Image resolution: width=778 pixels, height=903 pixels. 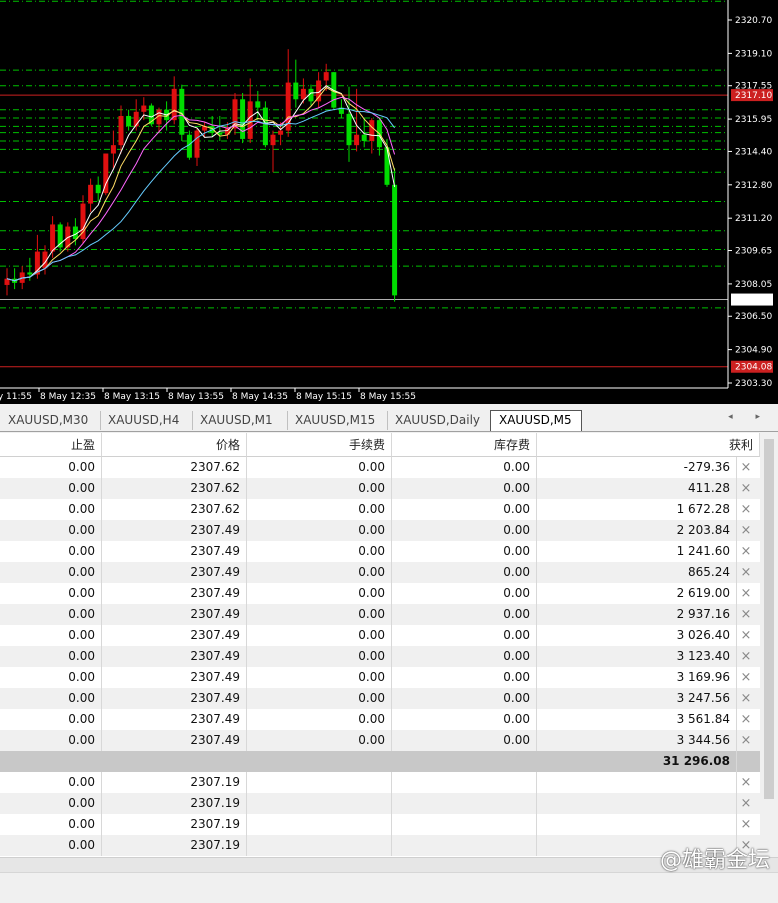 I want to click on cell-profit, so click(x=637, y=803).